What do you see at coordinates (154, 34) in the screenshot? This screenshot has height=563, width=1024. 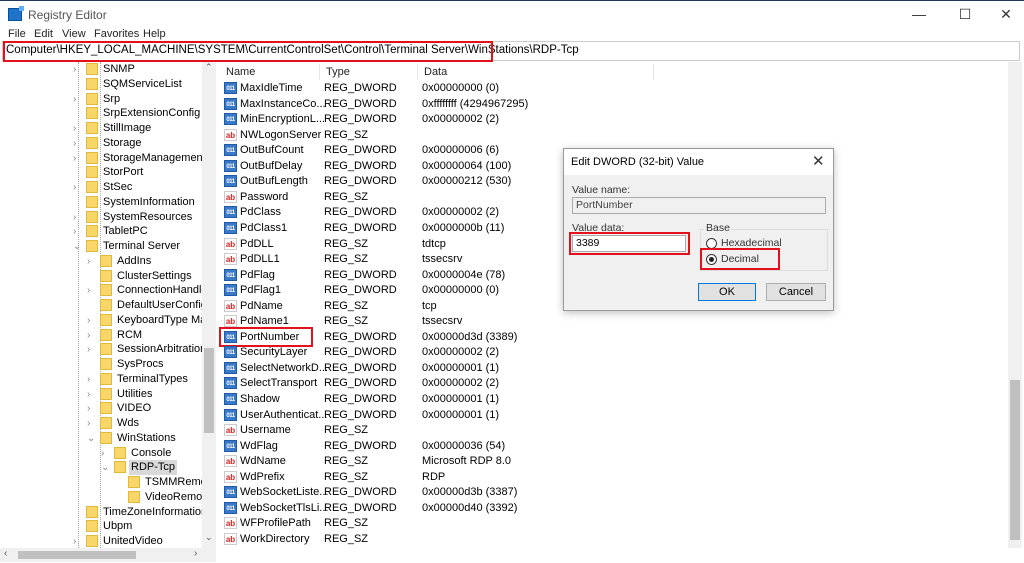 I see `menu-help: Help` at bounding box center [154, 34].